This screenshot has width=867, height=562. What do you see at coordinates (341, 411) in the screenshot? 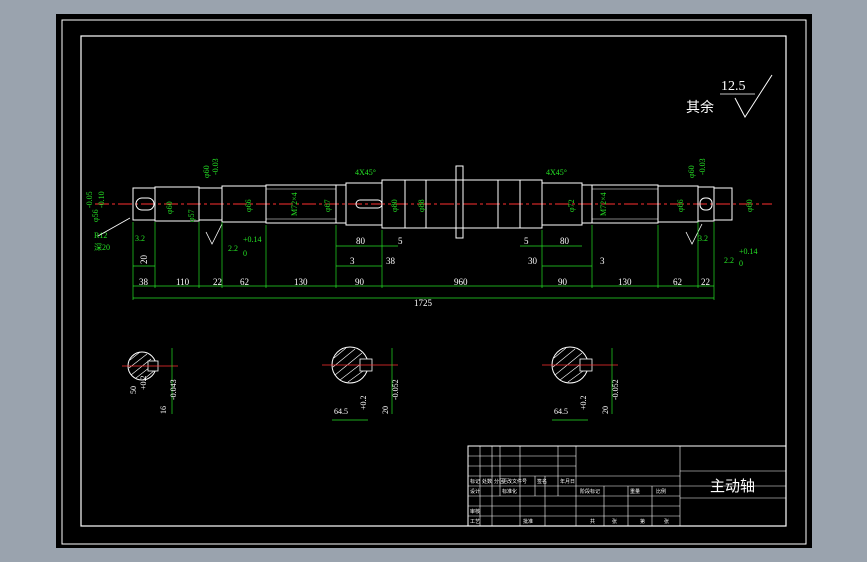
I see `section-2-depth: 64.5` at bounding box center [341, 411].